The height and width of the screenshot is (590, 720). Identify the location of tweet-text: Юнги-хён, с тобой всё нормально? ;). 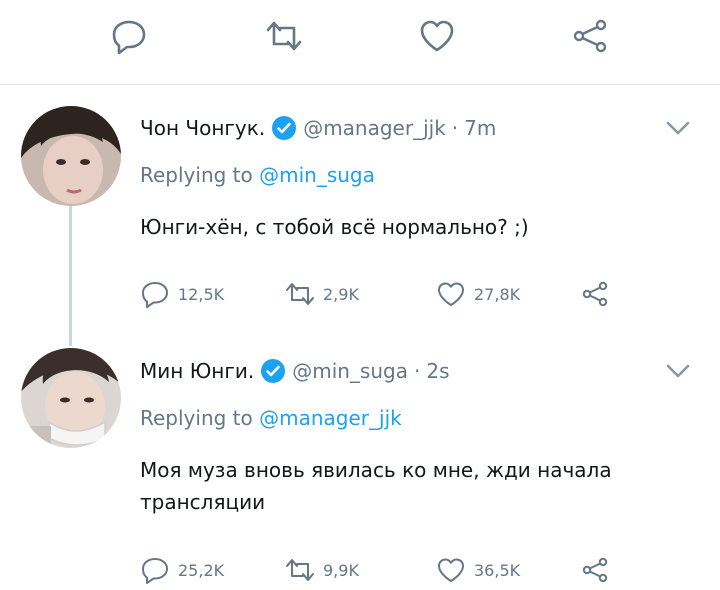
(334, 227).